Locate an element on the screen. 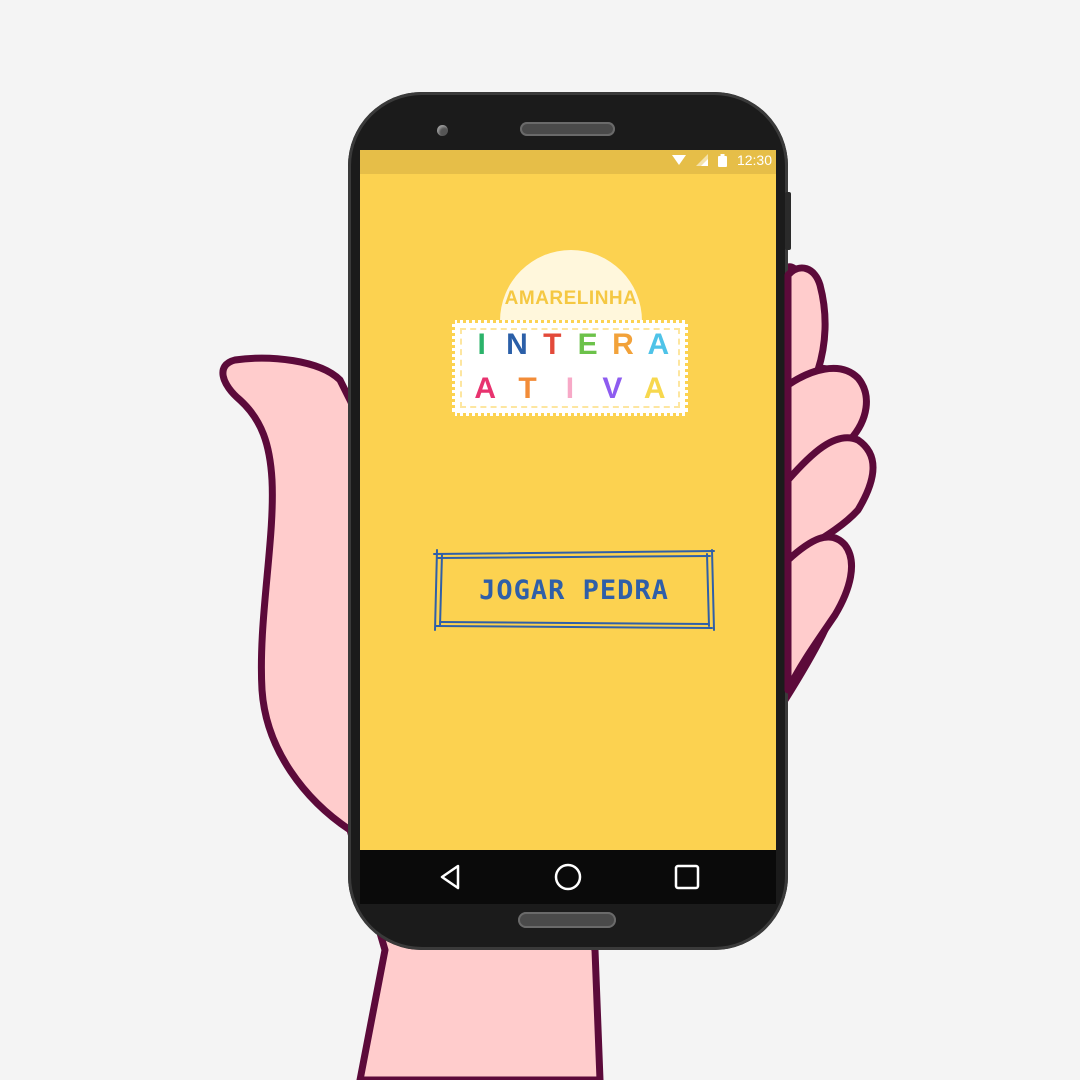  app-logo: AMARELINHA I N T E R A A T I V A is located at coordinates (572, 335).